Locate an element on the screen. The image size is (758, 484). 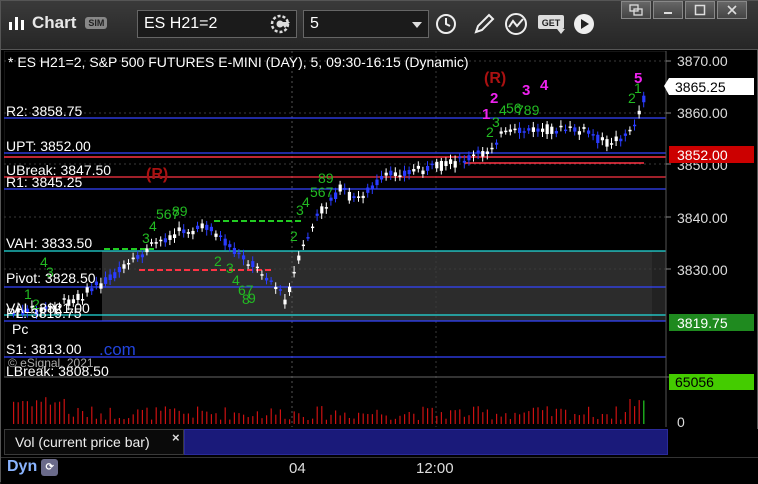
time-template-button is located at coordinates (446, 24).